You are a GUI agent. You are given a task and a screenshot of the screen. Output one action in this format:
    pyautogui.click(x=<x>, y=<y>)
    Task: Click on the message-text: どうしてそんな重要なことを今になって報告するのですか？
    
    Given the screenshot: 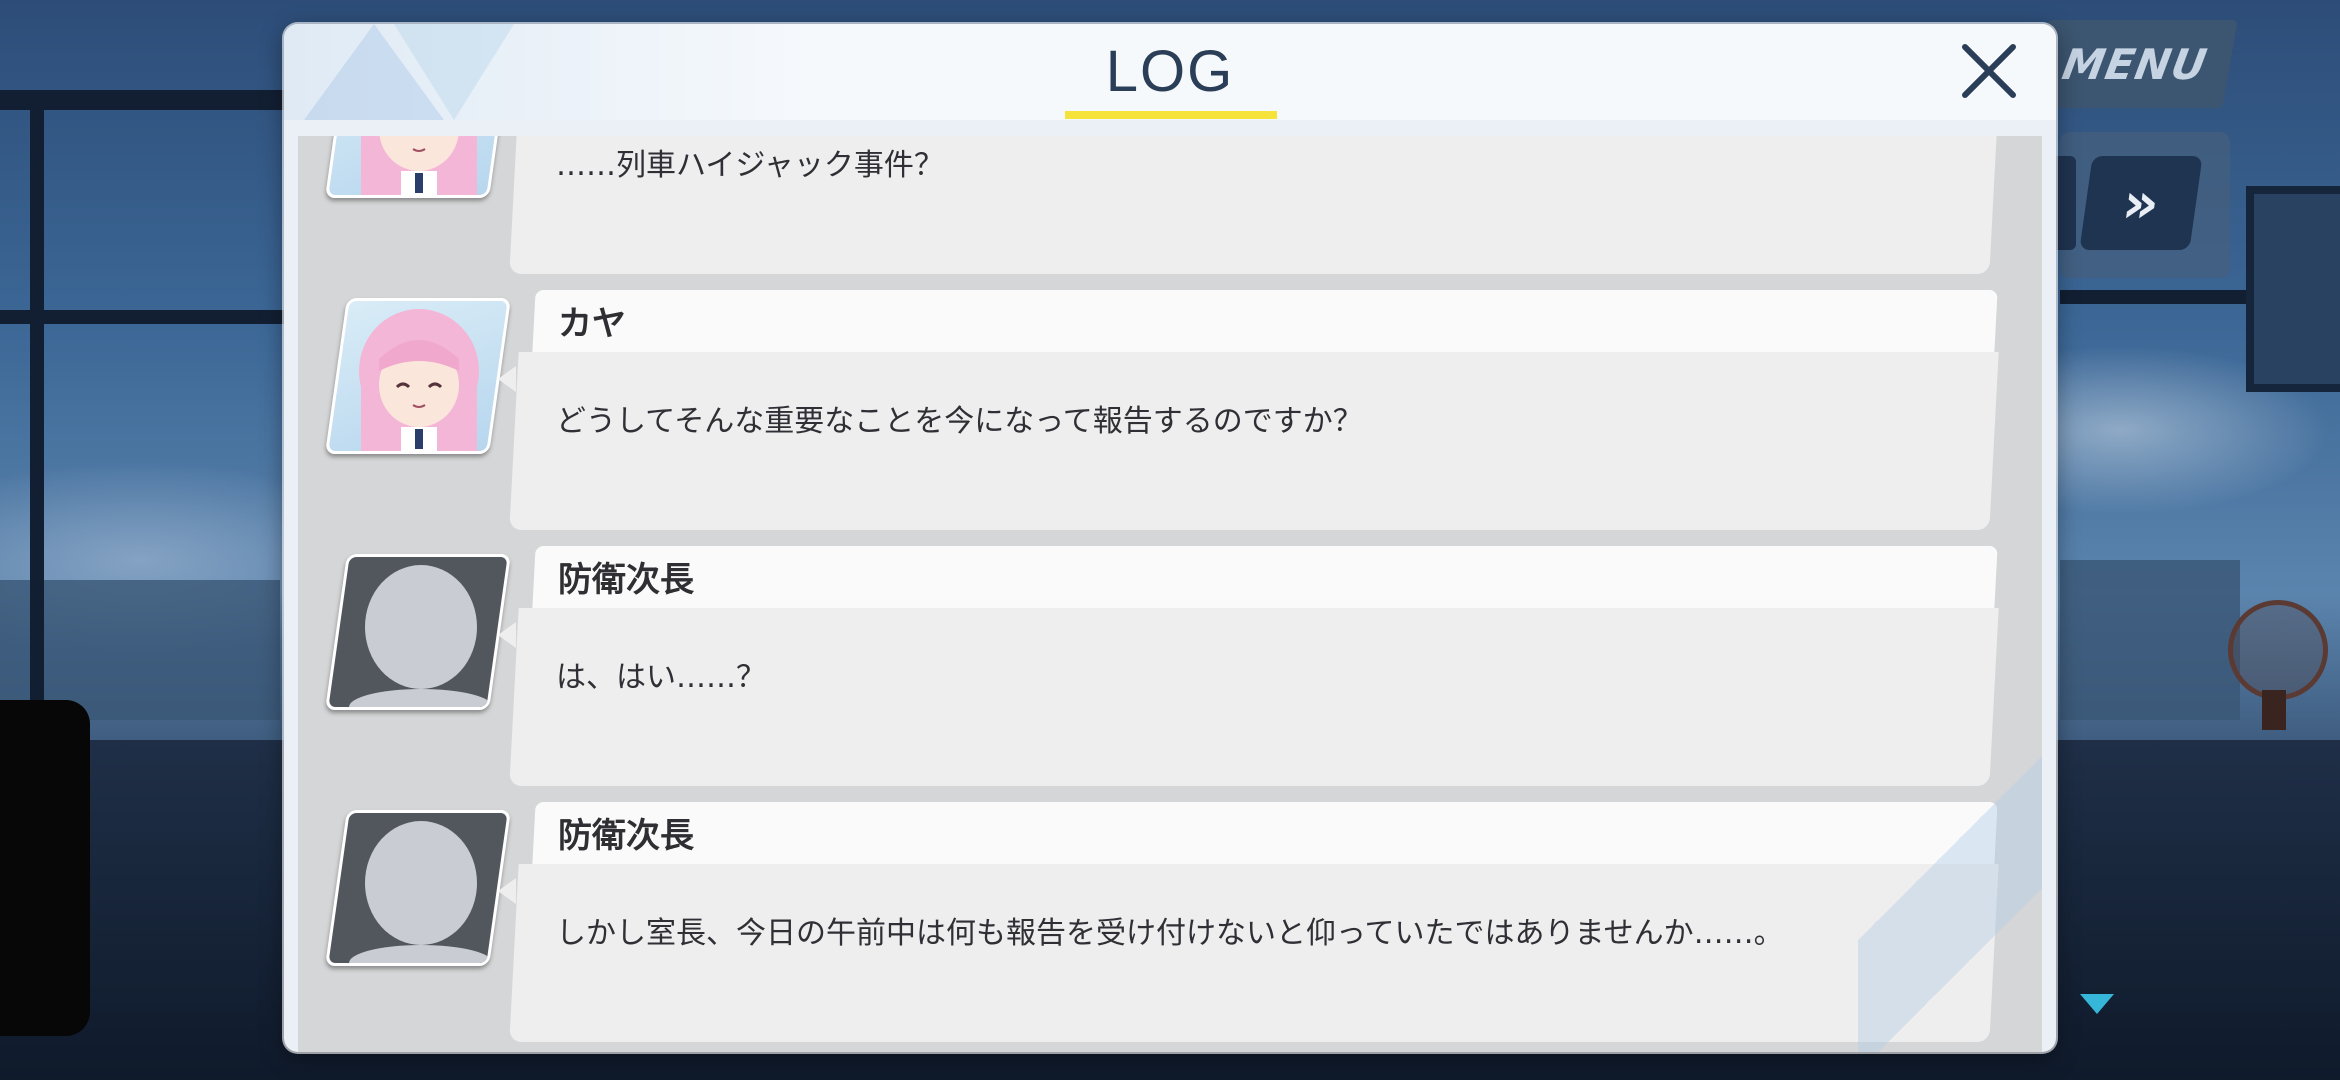 What is the action you would take?
    pyautogui.click(x=959, y=421)
    